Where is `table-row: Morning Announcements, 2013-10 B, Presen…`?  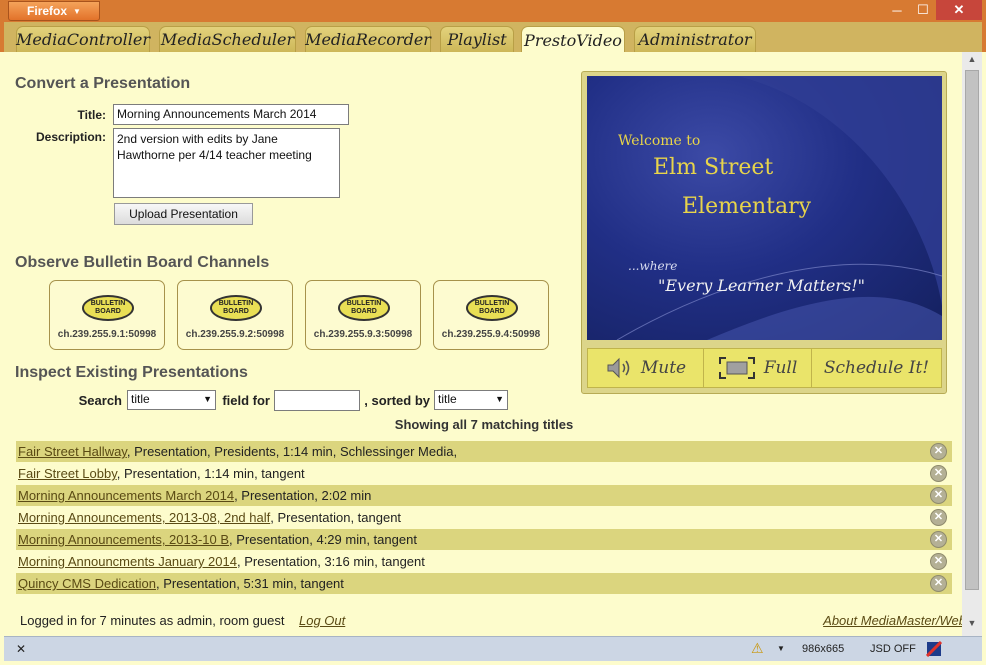
table-row: Morning Announcements, 2013-10 B, Presen… is located at coordinates (484, 539).